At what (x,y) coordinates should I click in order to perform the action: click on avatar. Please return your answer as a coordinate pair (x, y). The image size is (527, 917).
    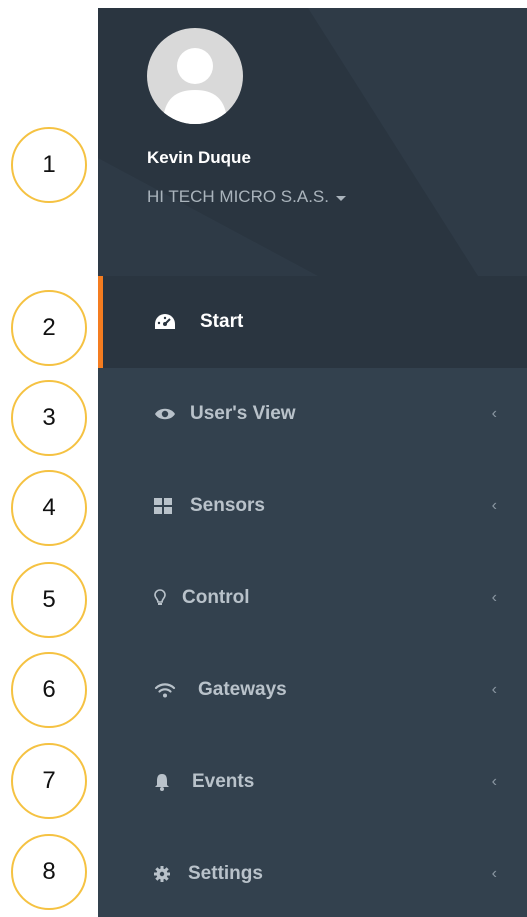
    Looking at the image, I should click on (195, 76).